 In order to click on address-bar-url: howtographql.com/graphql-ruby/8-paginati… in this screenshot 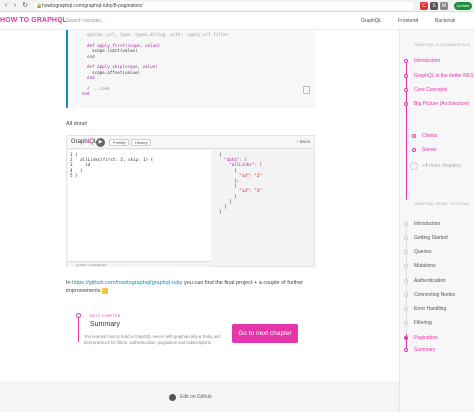, I will do `click(92, 6)`.